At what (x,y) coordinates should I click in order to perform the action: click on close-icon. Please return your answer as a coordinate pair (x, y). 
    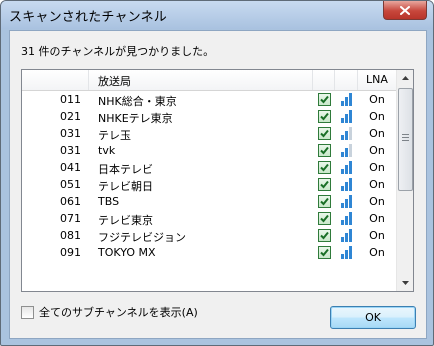
    Looking at the image, I should click on (405, 10).